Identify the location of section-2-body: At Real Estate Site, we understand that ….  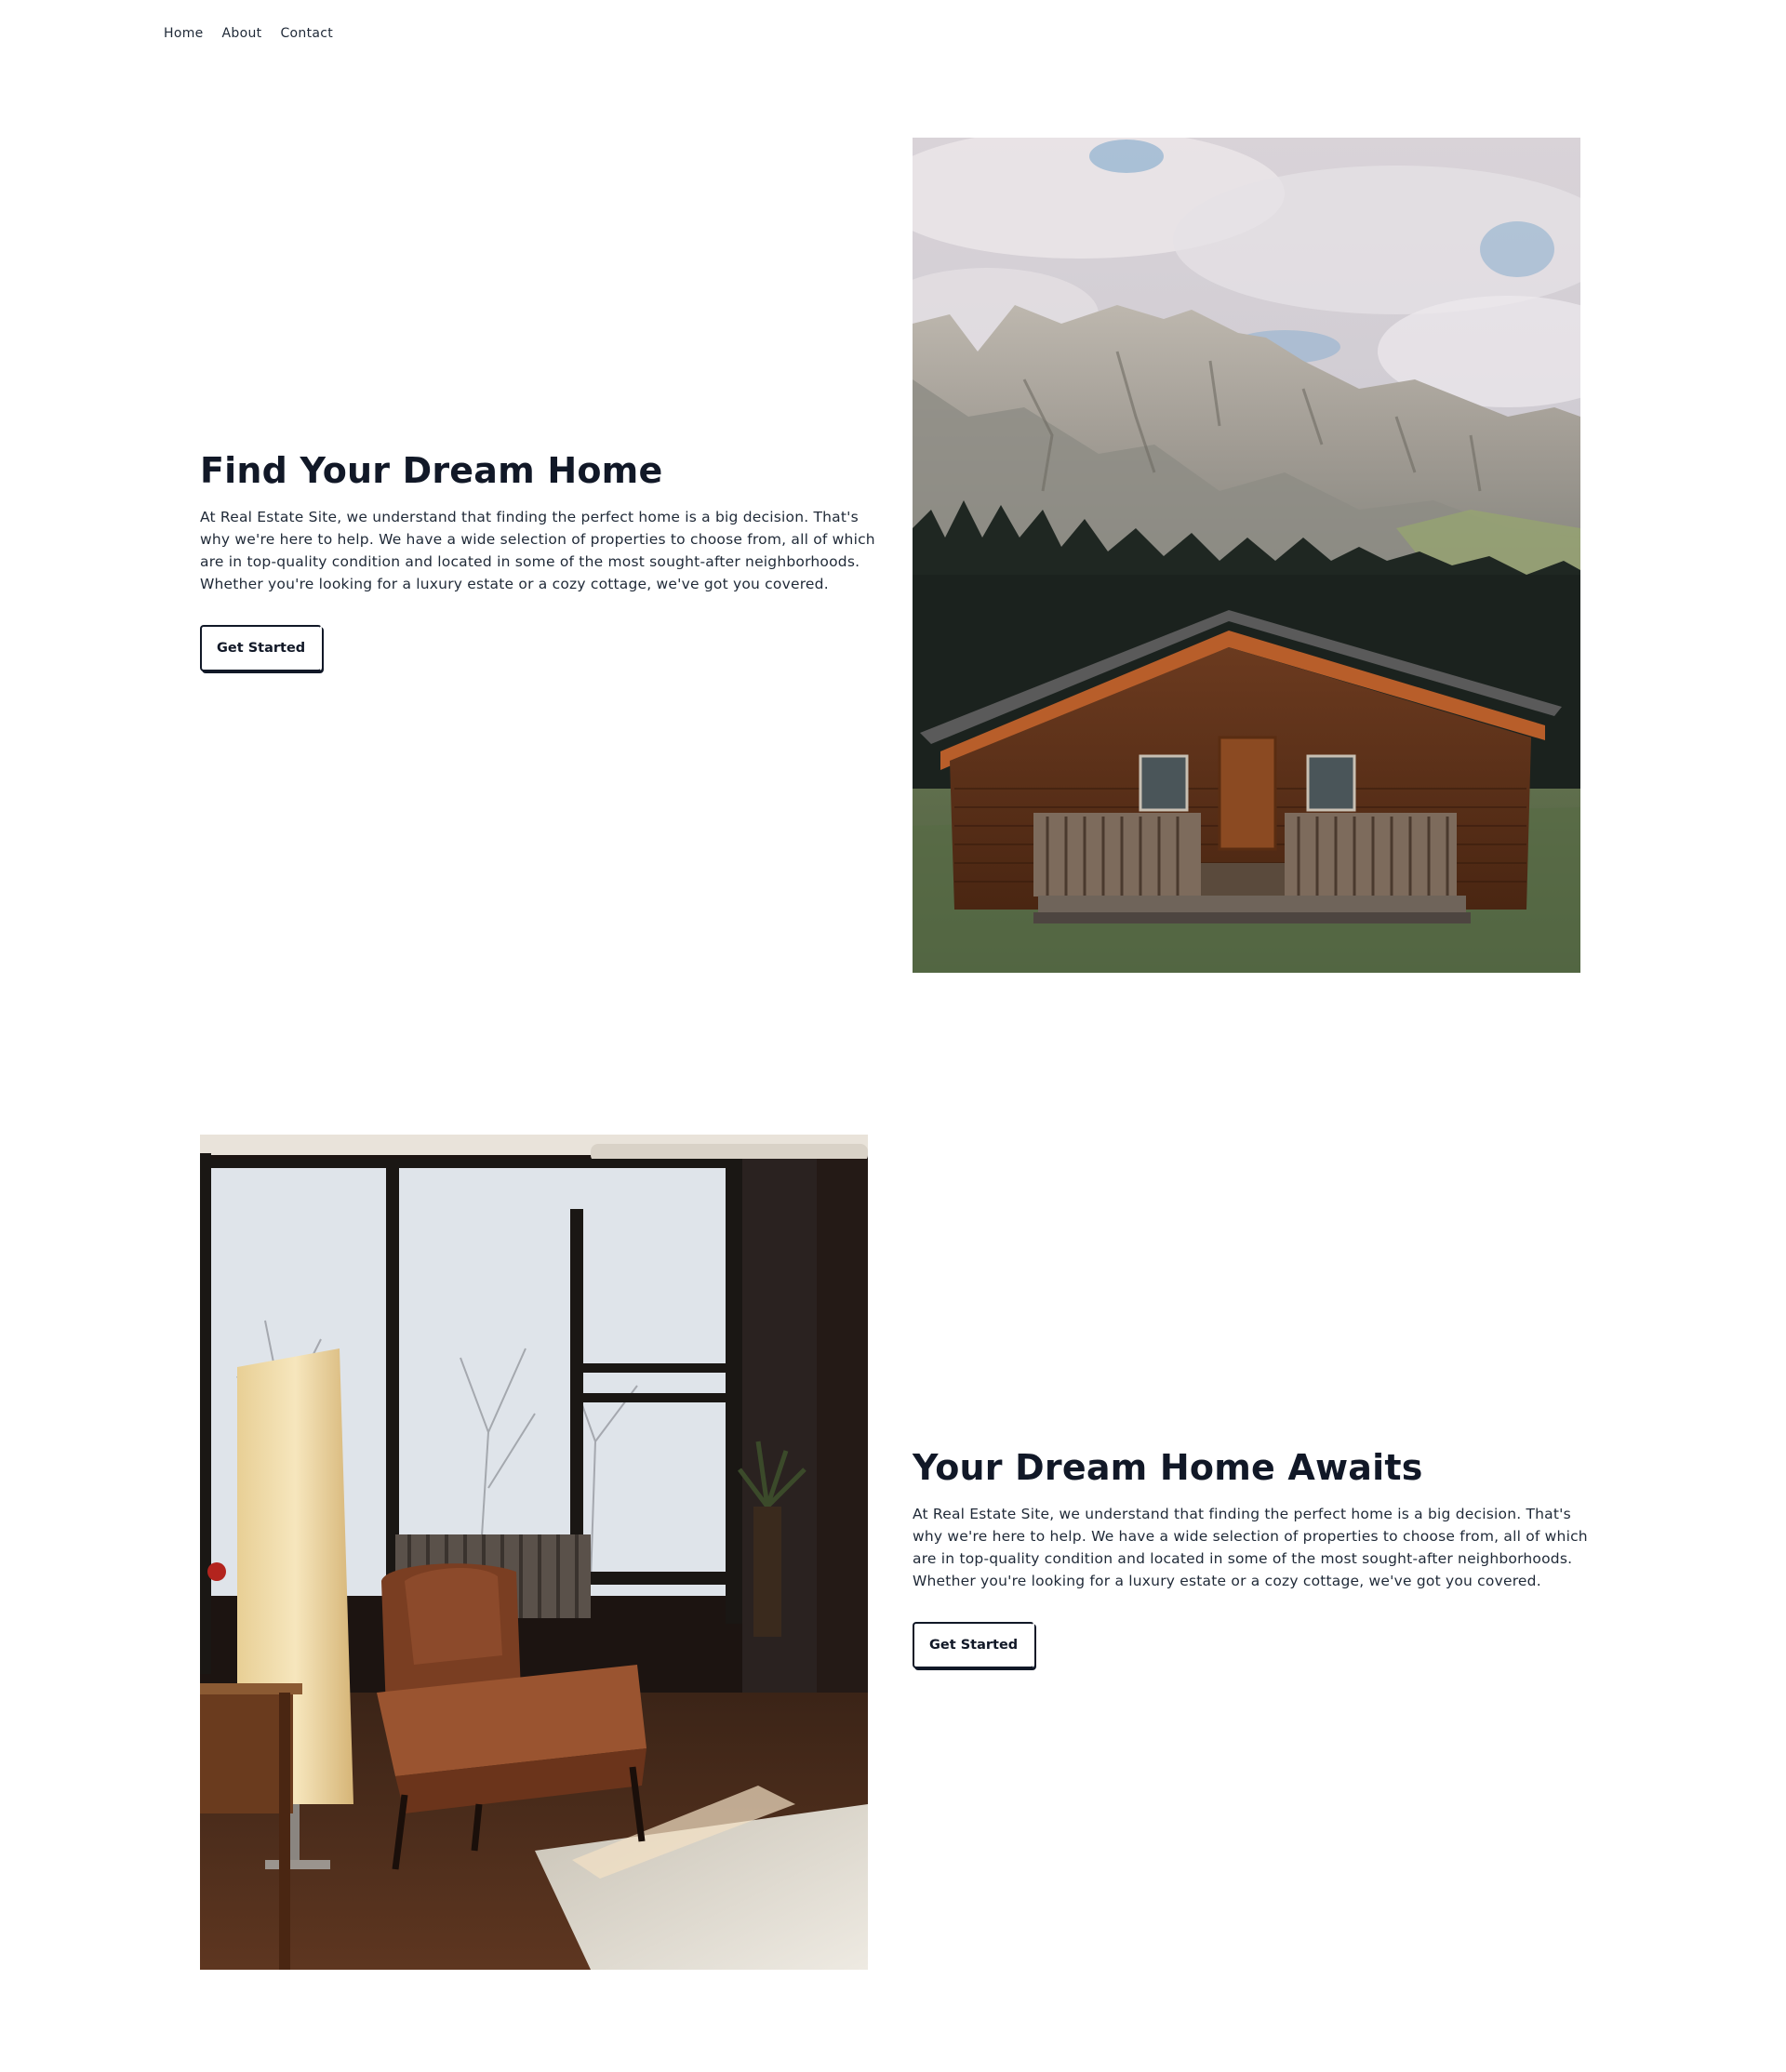
(1250, 1547).